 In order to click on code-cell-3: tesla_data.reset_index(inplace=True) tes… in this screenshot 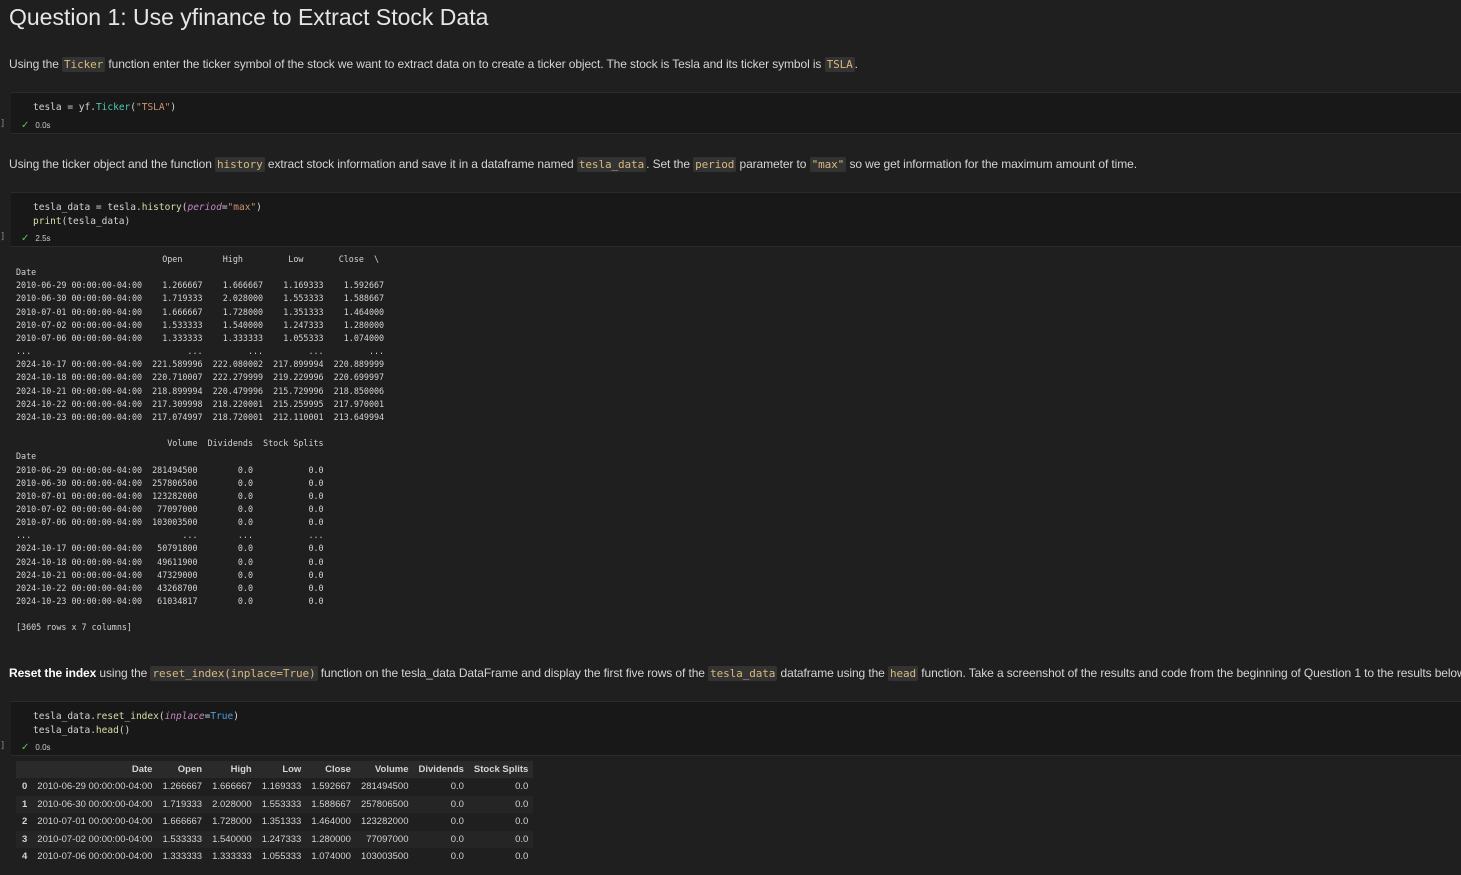, I will do `click(736, 728)`.